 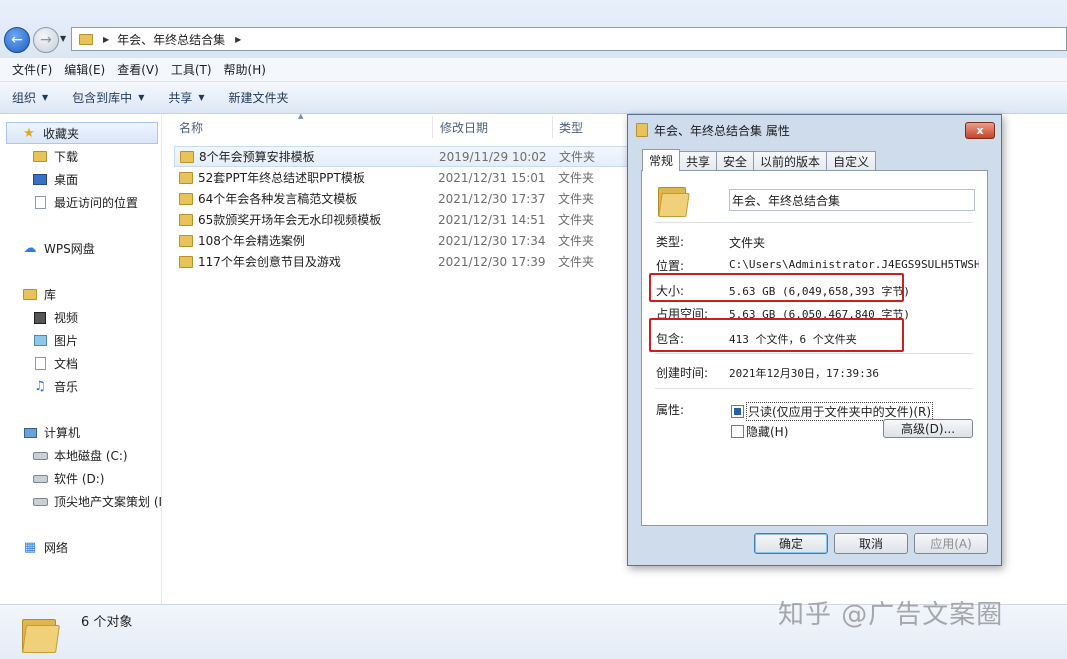 I want to click on close-icon: x, so click(x=980, y=130).